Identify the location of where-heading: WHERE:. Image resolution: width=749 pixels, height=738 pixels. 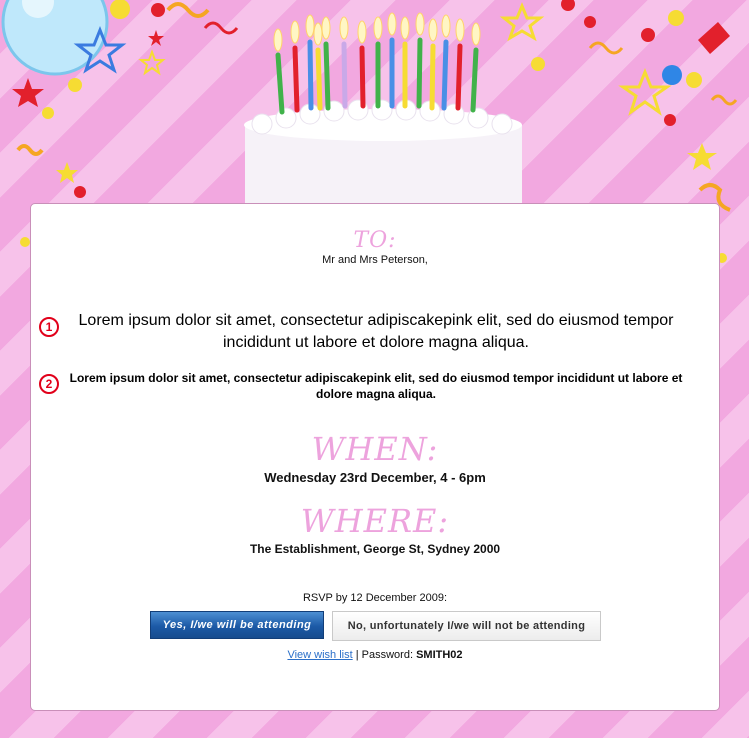
(375, 521).